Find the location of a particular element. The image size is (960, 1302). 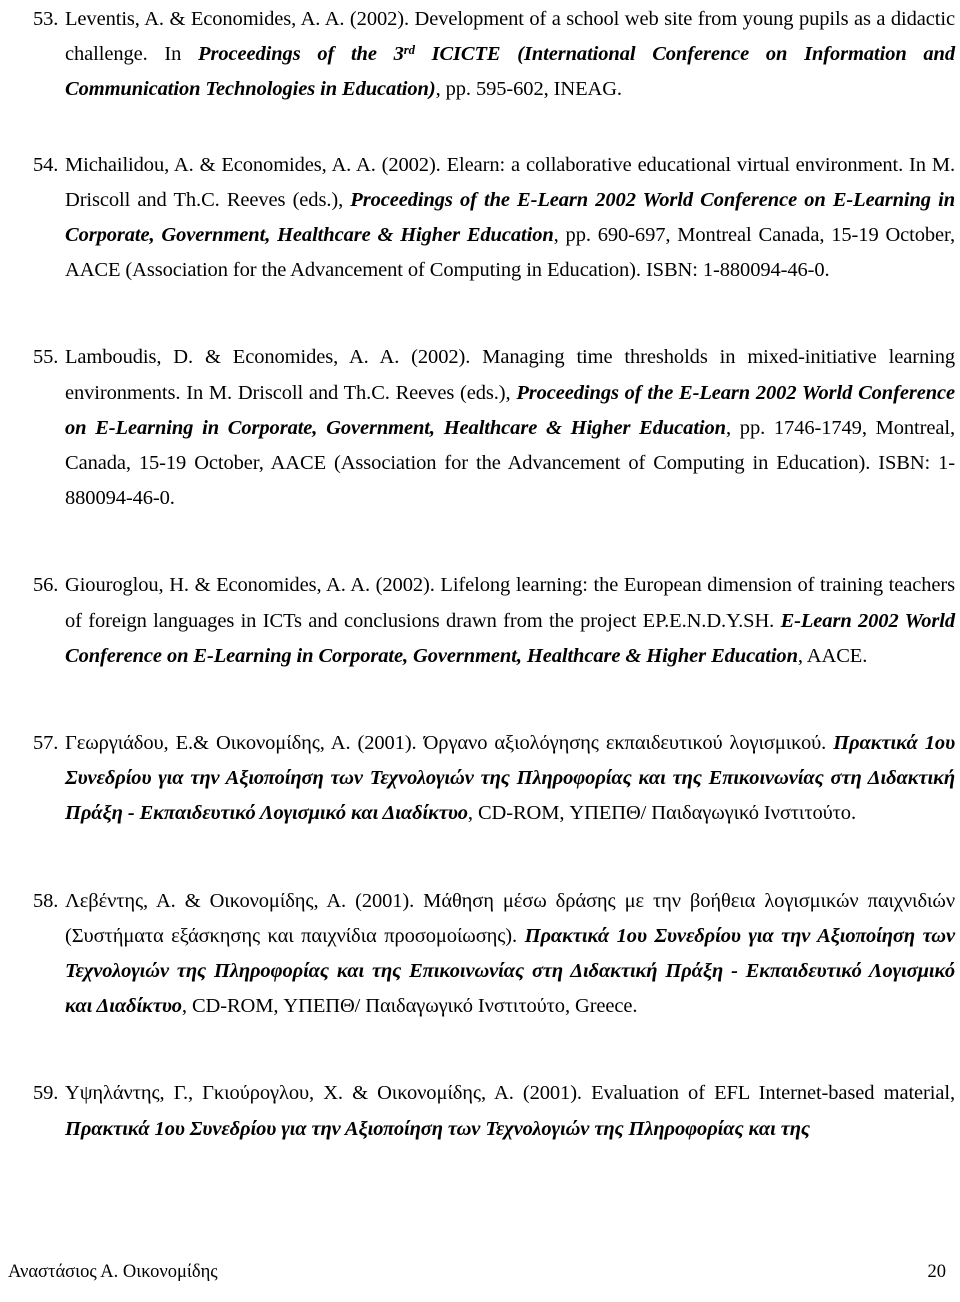

ref-seg-title-text: Proceedings of the 3 is located at coordinates (301, 54).